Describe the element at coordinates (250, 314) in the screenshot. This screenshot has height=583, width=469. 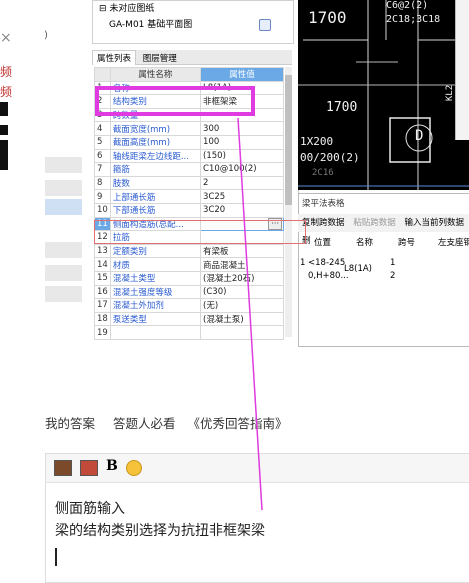
I see `annotation-arrow` at that location.